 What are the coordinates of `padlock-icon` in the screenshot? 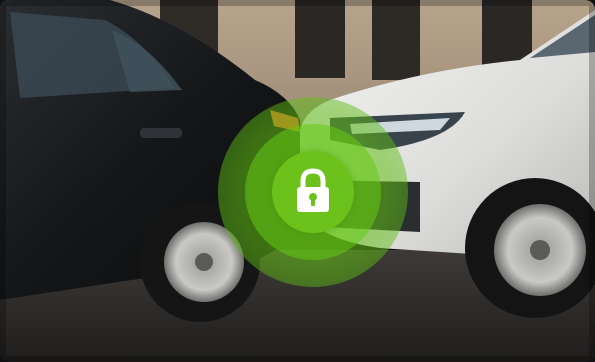 It's located at (313, 190).